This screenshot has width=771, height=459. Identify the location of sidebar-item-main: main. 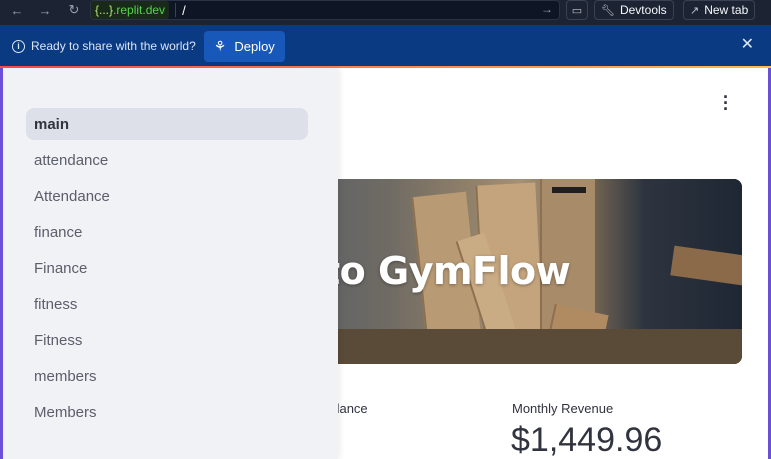
(167, 124).